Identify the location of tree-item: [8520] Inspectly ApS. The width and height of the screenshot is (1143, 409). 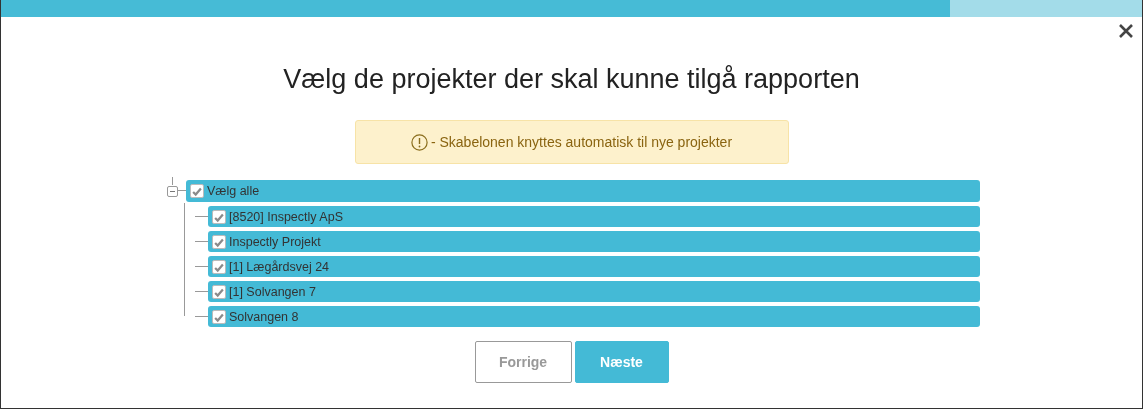
(594, 216).